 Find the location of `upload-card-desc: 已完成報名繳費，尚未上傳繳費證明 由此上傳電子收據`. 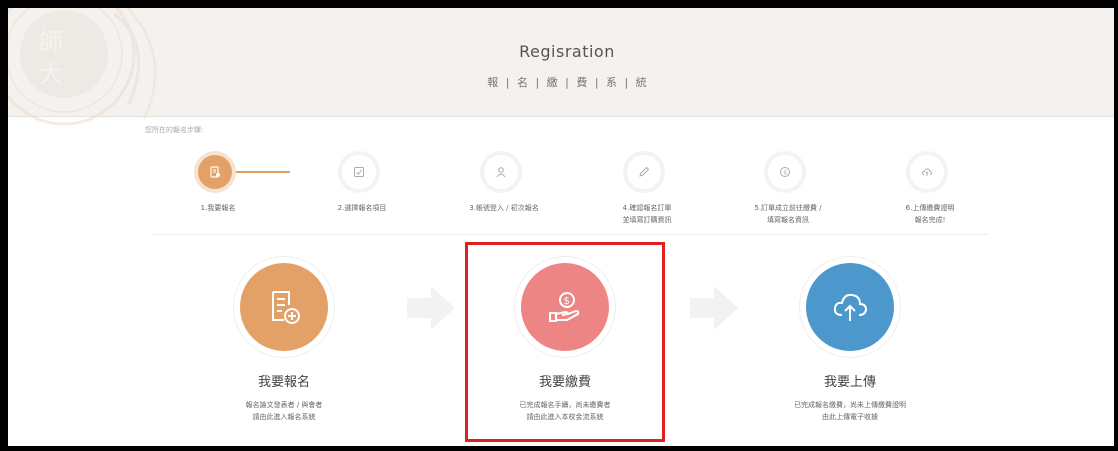

upload-card-desc: 已完成報名繳費，尚未上傳繳費證明 由此上傳電子收據 is located at coordinates (850, 411).